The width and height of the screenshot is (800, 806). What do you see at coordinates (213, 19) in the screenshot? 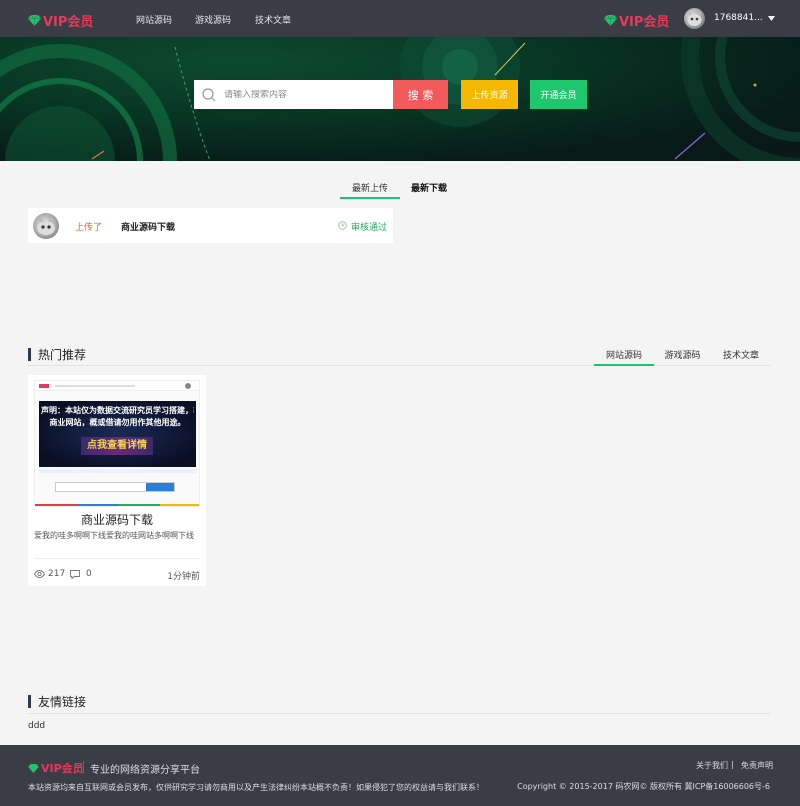
I see `nav-game-source: 游戏源码` at bounding box center [213, 19].